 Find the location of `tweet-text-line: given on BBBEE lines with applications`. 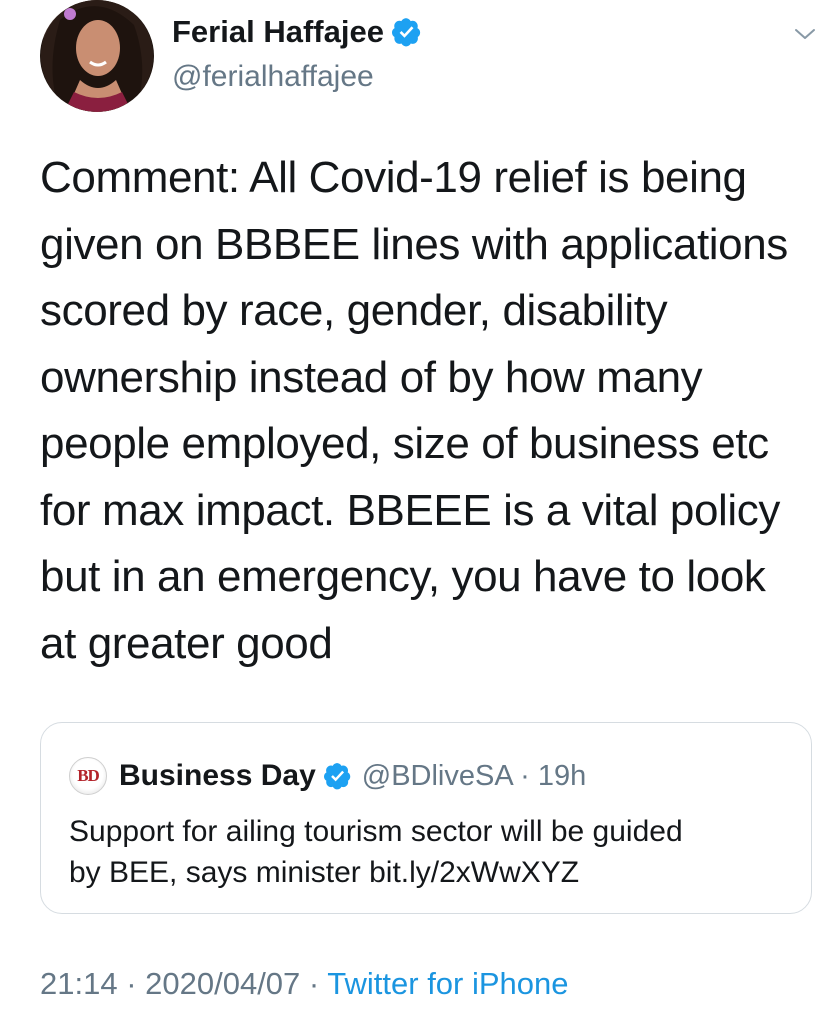

tweet-text-line: given on BBBEE lines with applications is located at coordinates (414, 244).